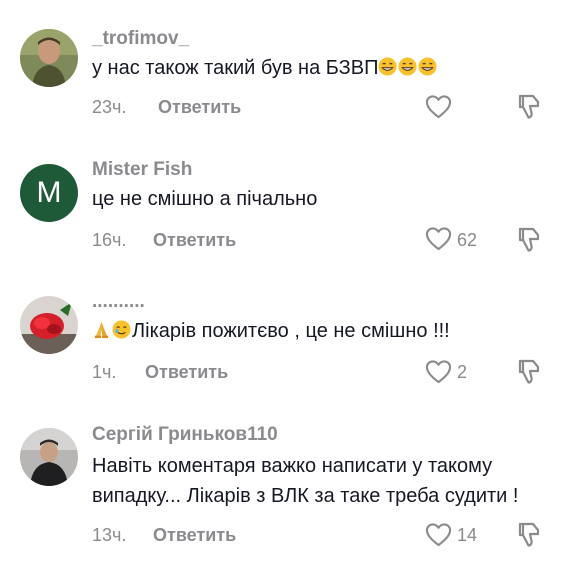 The width and height of the screenshot is (562, 585). What do you see at coordinates (467, 240) in the screenshot?
I see `like-count: 62` at bounding box center [467, 240].